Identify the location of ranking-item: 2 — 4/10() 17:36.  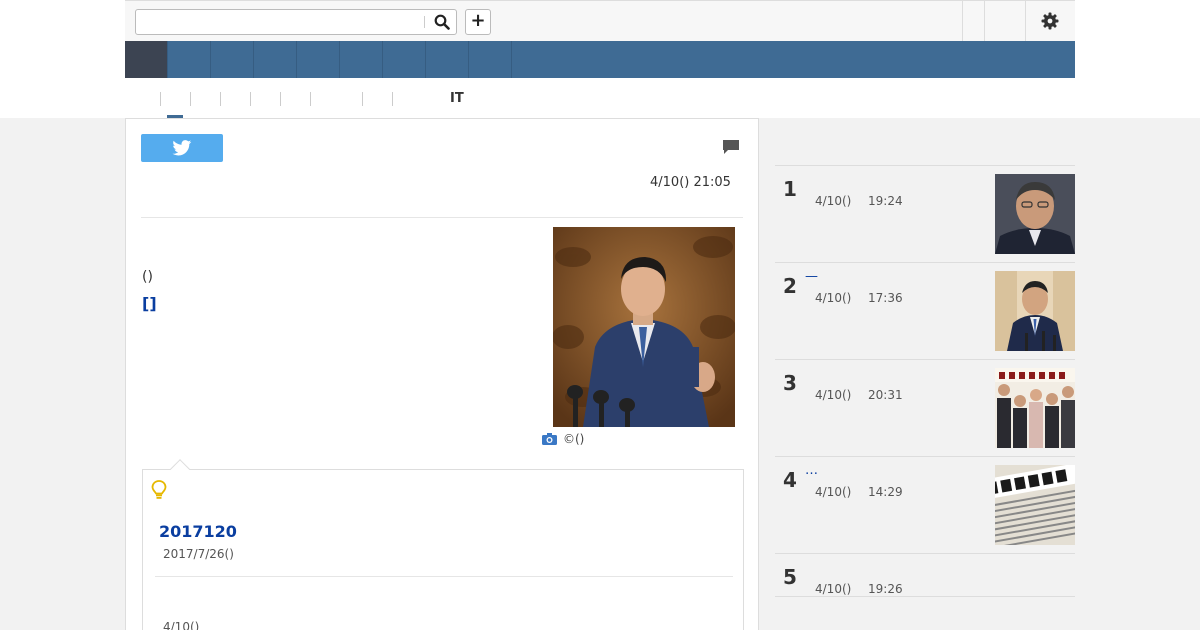
(925, 310).